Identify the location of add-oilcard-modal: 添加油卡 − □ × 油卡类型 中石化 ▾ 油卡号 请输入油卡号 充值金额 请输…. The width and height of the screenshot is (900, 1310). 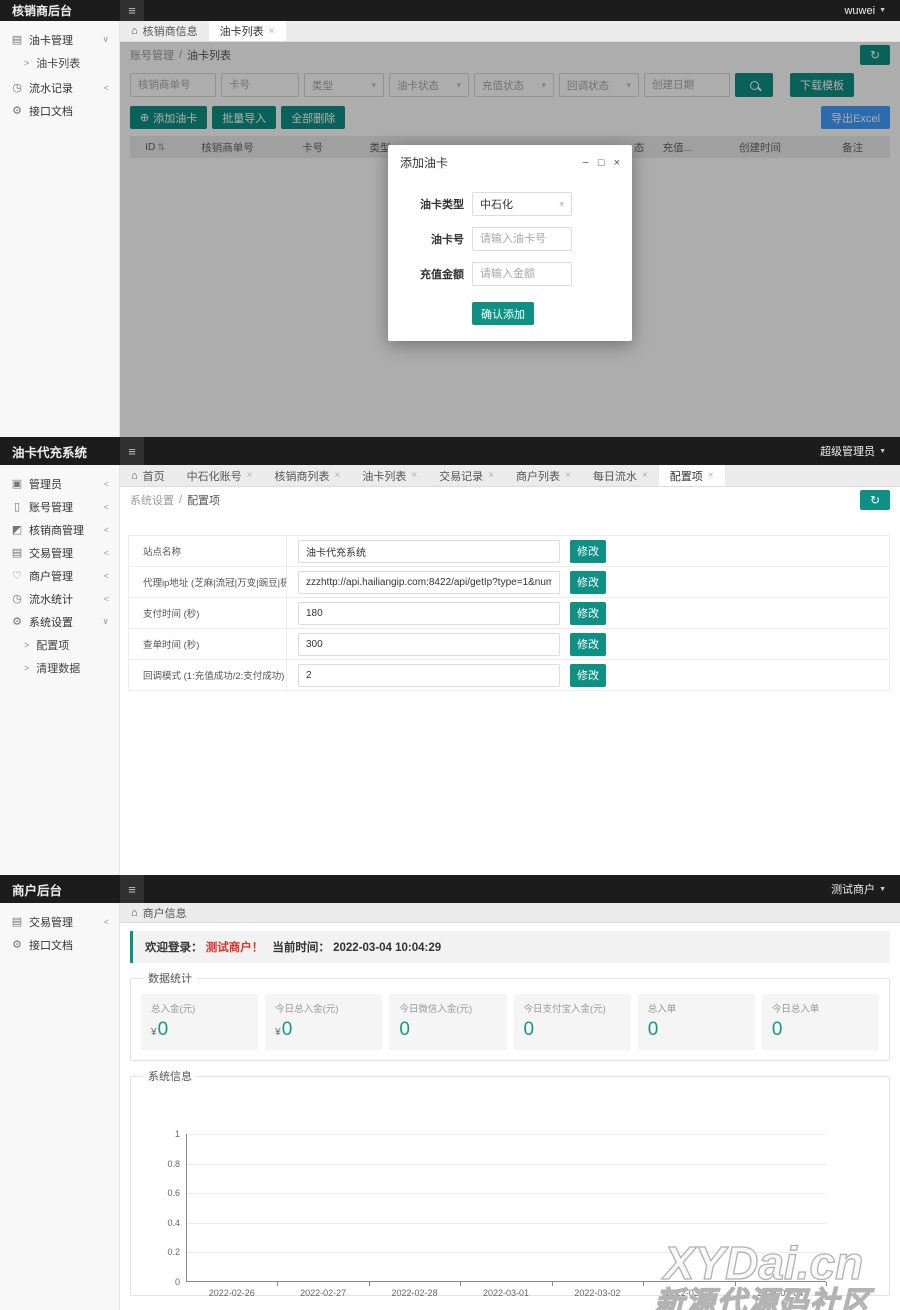
(510, 243).